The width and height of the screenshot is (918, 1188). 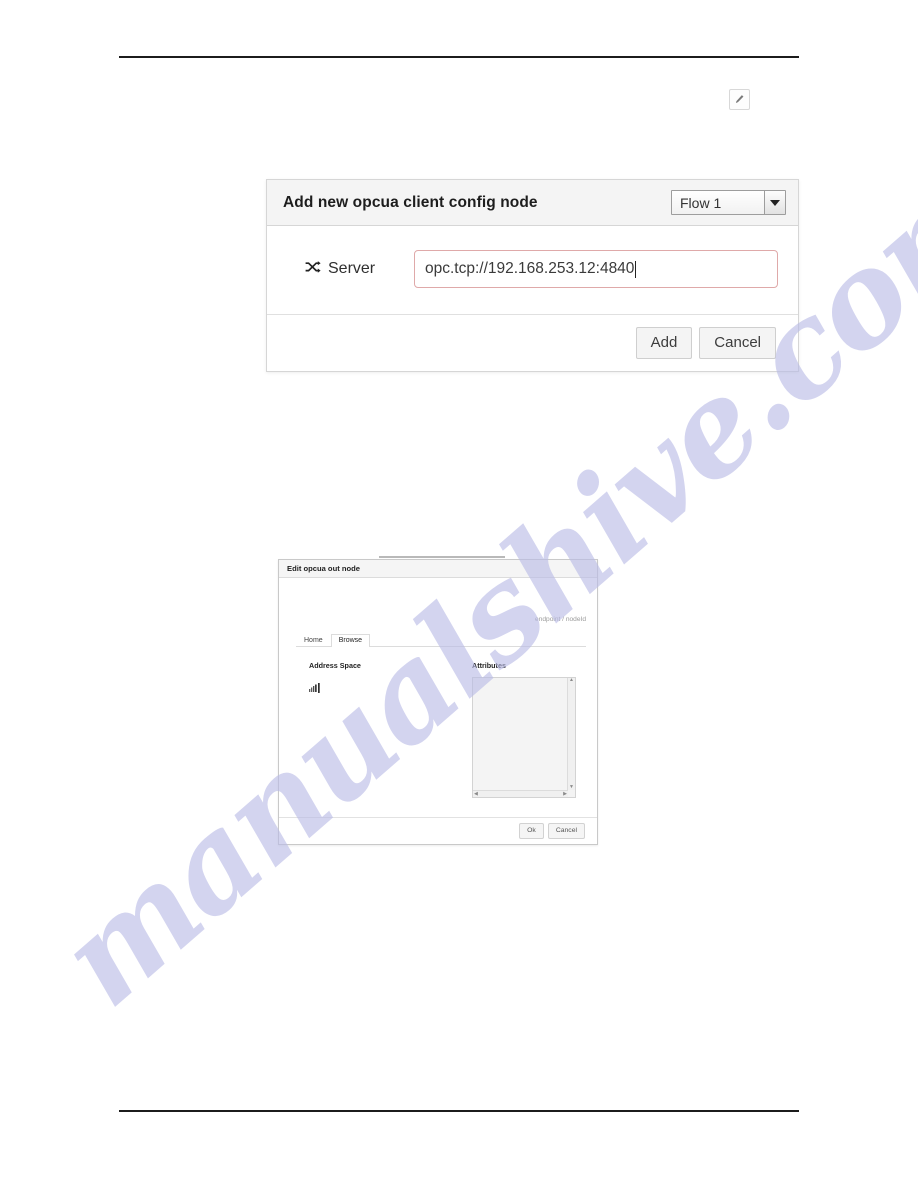 I want to click on attributes-heading: Attributes, so click(x=489, y=665).